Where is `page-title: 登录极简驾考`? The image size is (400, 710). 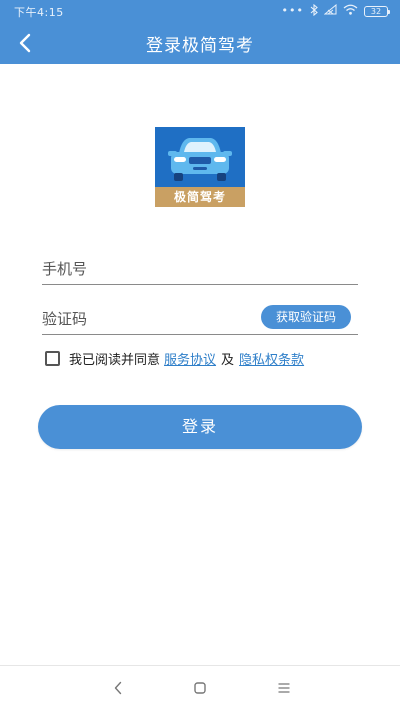
page-title: 登录极简驾考 is located at coordinates (200, 46).